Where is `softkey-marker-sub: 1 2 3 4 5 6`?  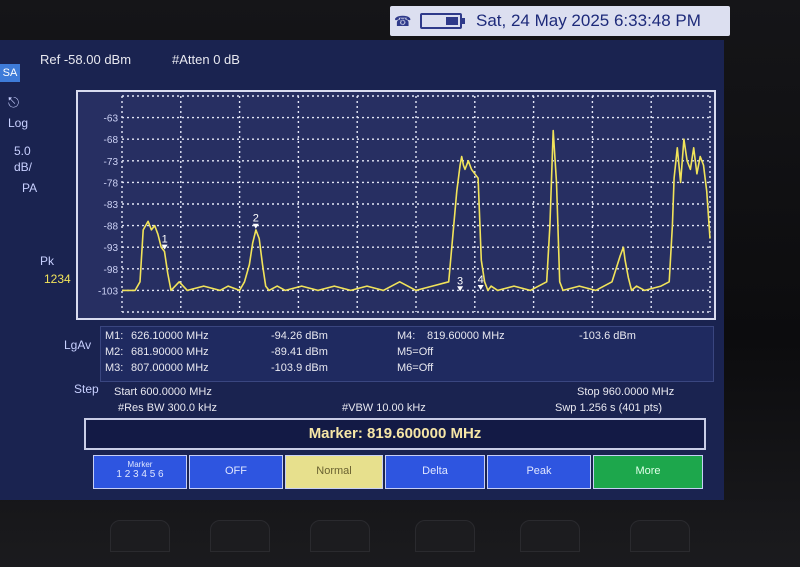 softkey-marker-sub: 1 2 3 4 5 6 is located at coordinates (140, 474).